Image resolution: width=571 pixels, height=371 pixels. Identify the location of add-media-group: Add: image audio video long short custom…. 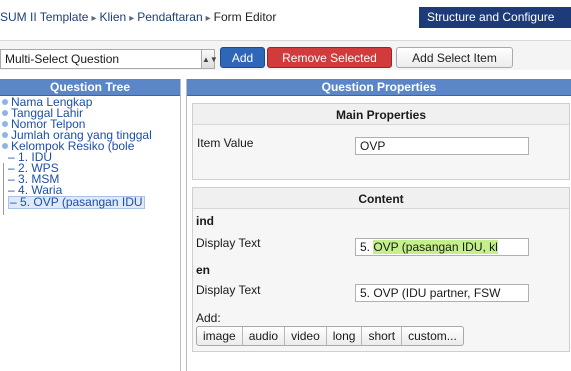
(330, 328).